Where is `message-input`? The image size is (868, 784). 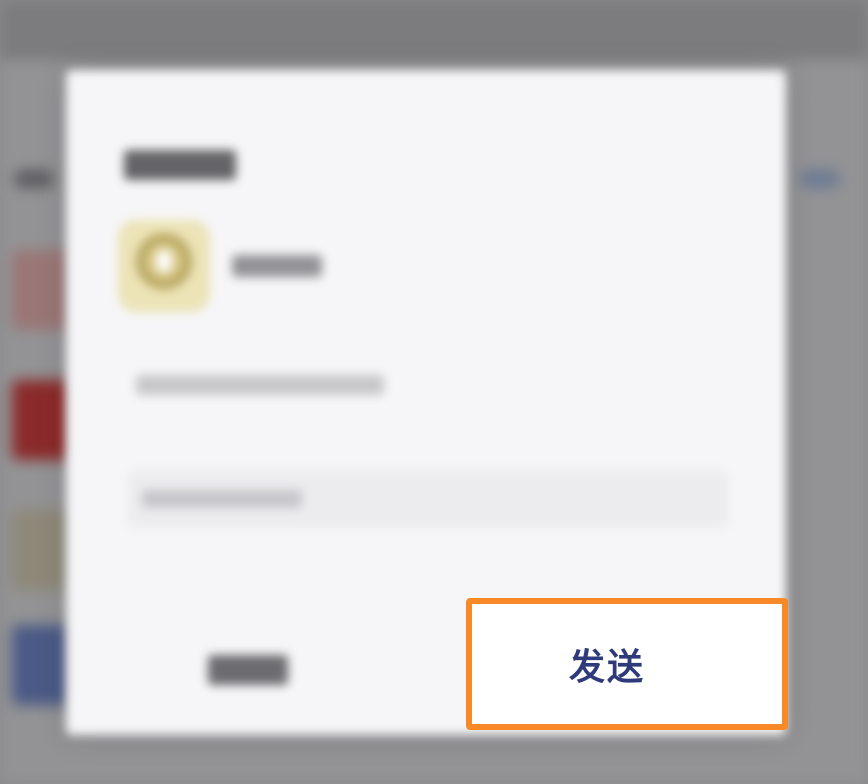
message-input is located at coordinates (428, 499).